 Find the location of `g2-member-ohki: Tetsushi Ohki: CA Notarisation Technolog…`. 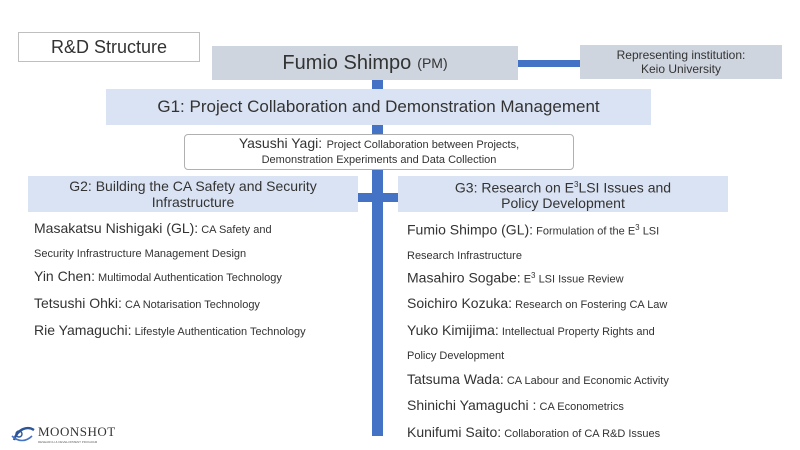

g2-member-ohki: Tetsushi Ohki: CA Notarisation Technolog… is located at coordinates (147, 303).